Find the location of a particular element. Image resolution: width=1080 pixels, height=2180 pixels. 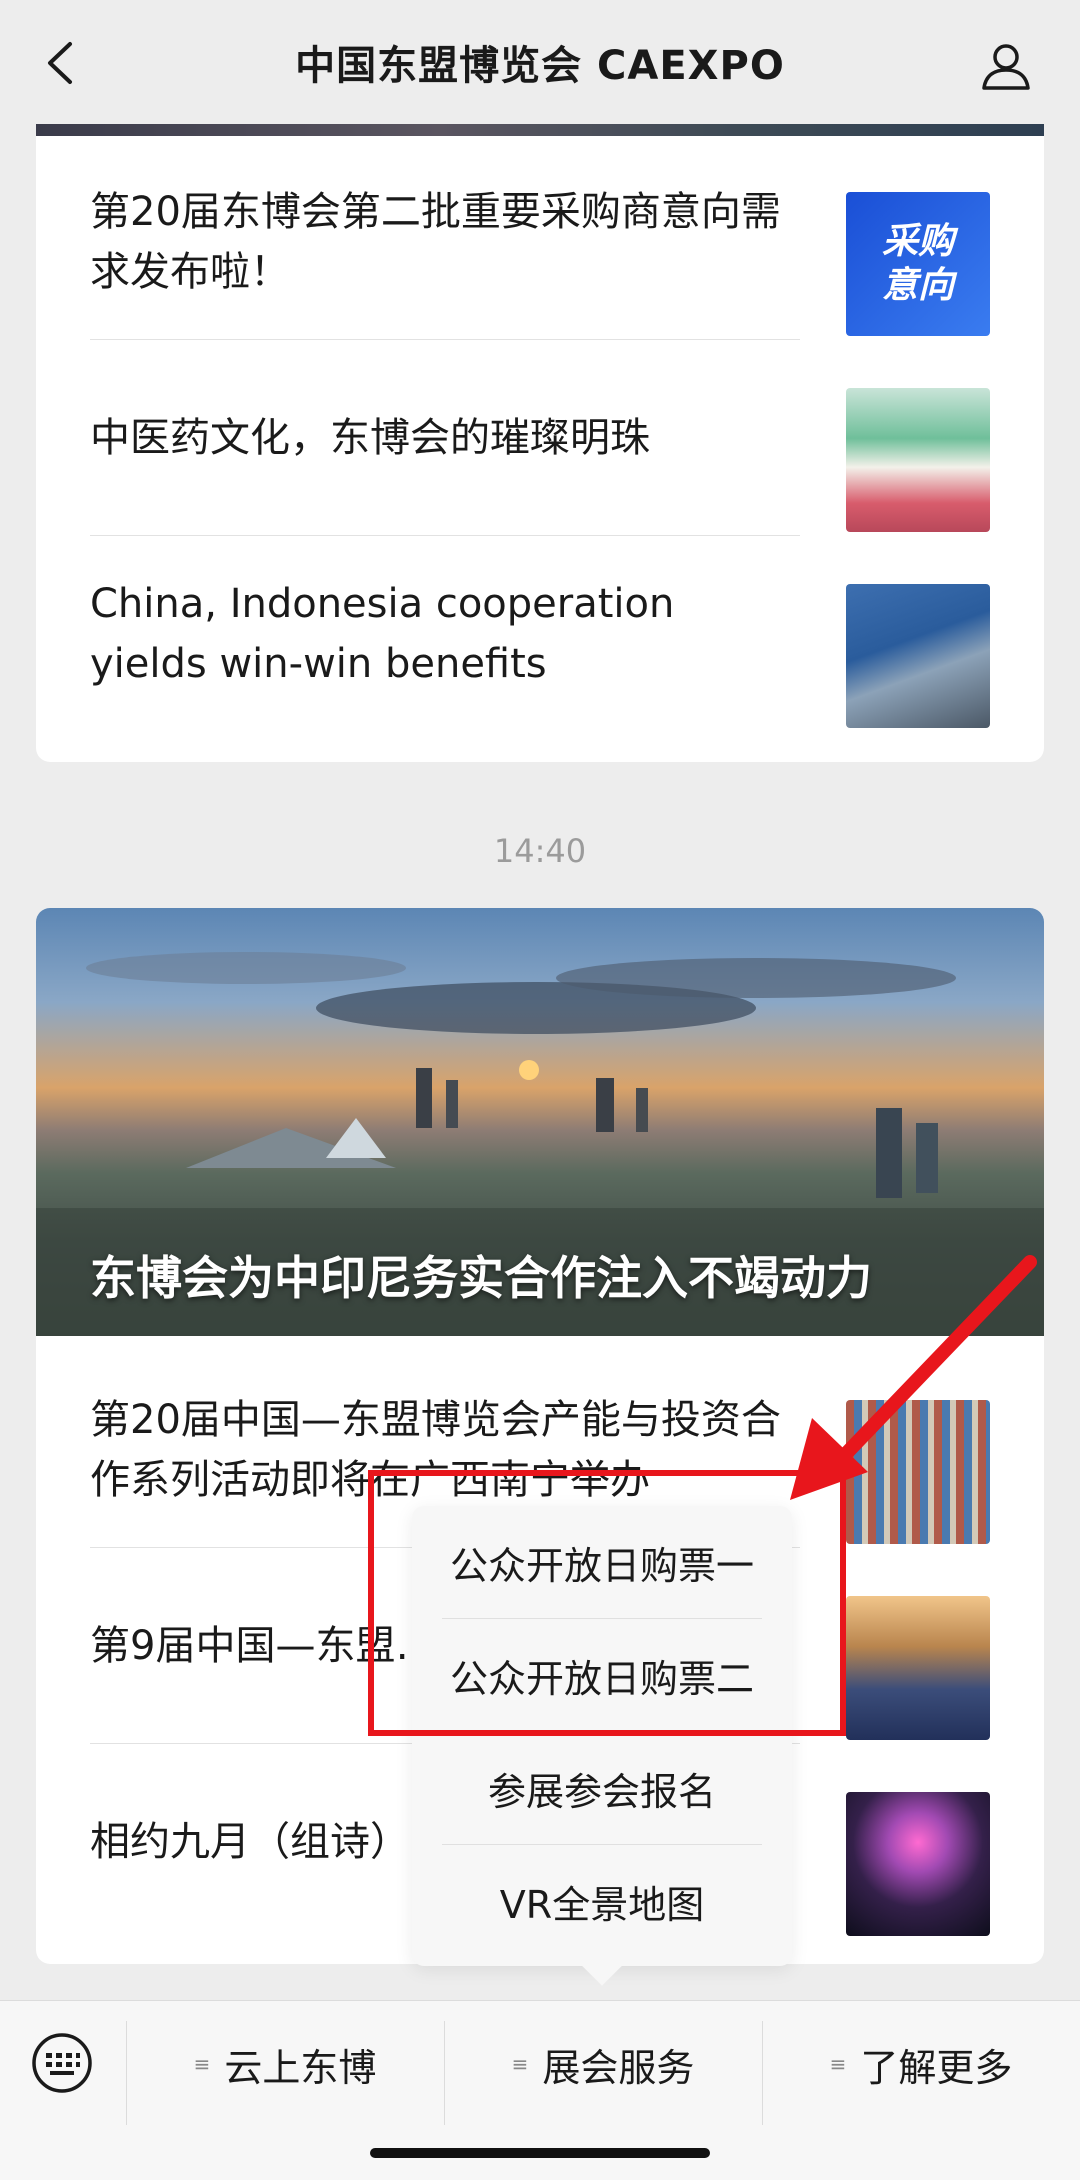

article-item: 中医药文化，东博会的璀璨明珠 is located at coordinates (540, 438).